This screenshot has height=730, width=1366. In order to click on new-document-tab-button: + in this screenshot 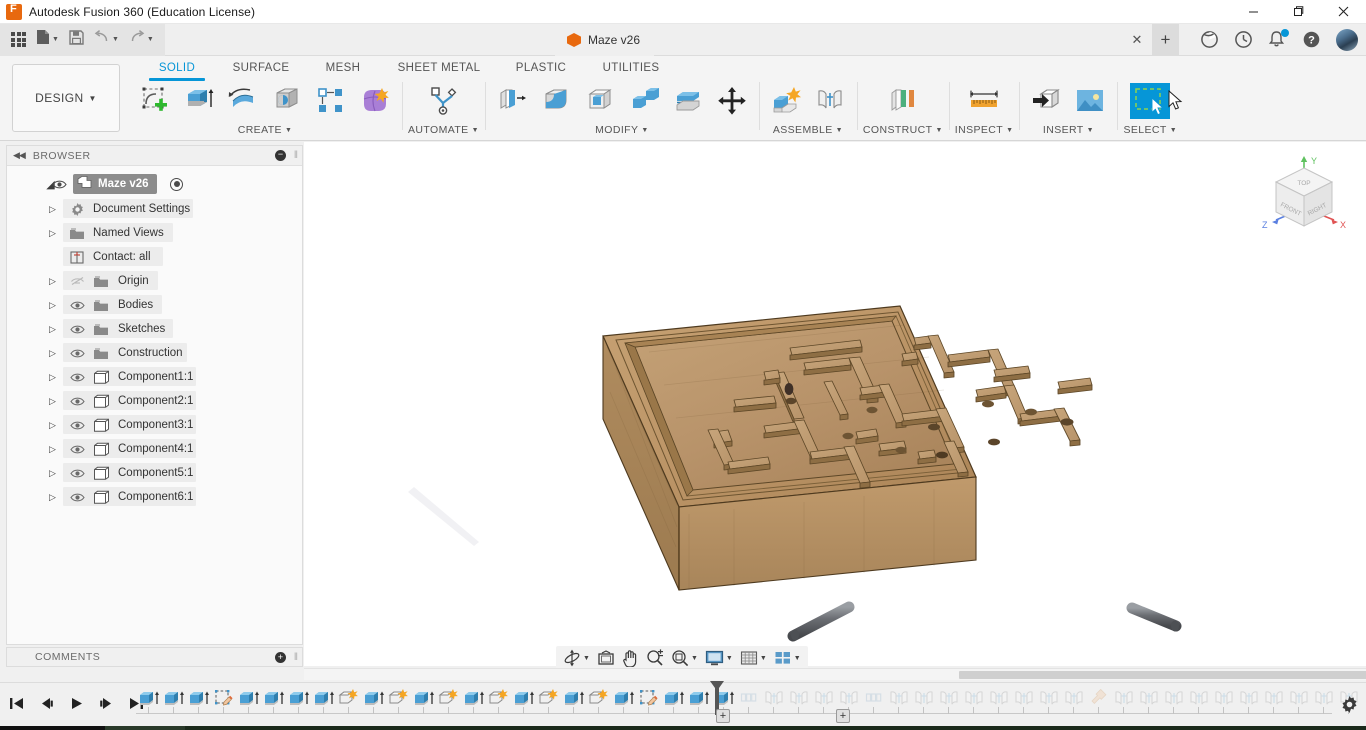, I will do `click(1165, 40)`.